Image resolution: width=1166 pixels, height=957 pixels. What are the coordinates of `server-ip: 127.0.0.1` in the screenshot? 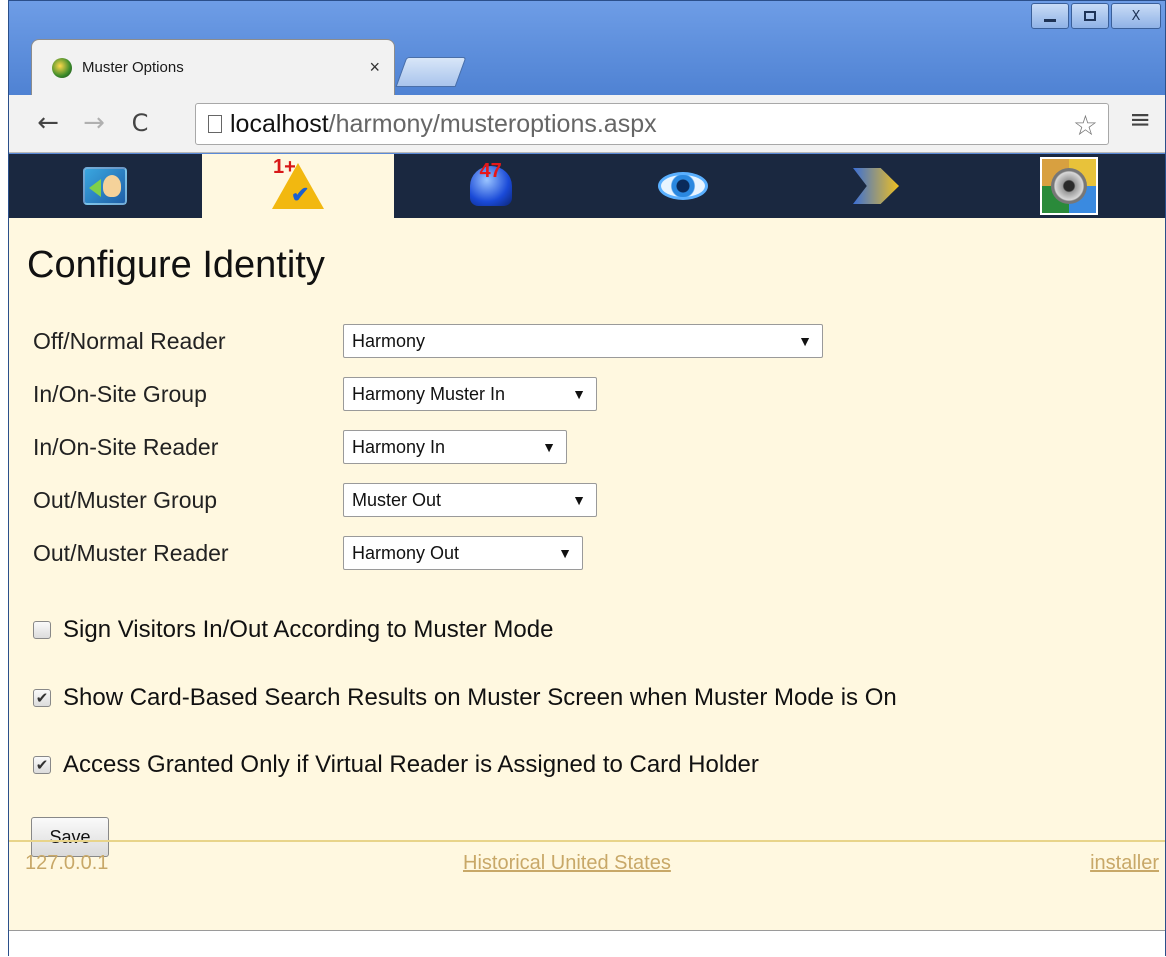 It's located at (67, 863).